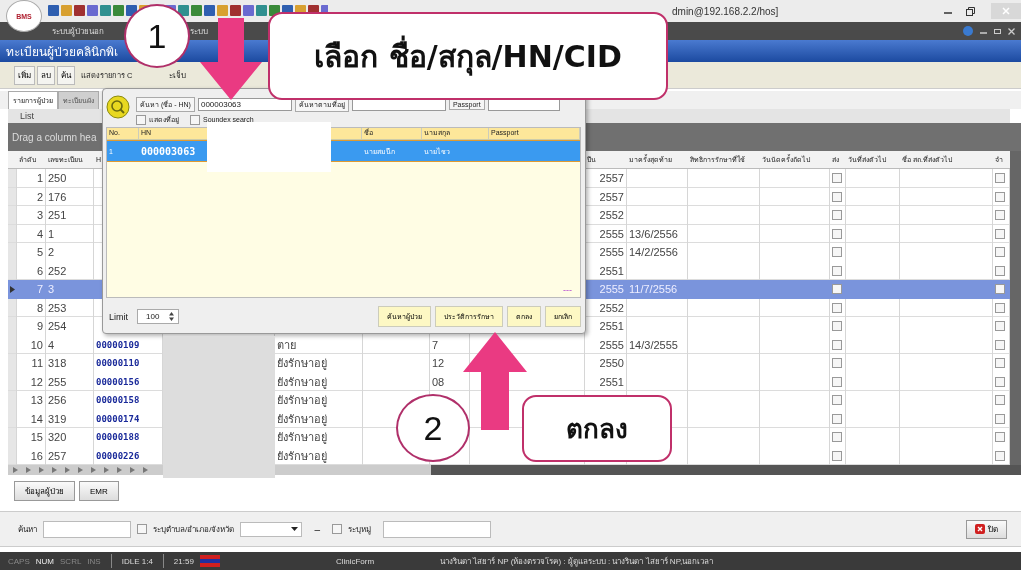 This screenshot has width=1021, height=572. Describe the element at coordinates (39, 252) in the screenshot. I see `table-cell: 5` at that location.